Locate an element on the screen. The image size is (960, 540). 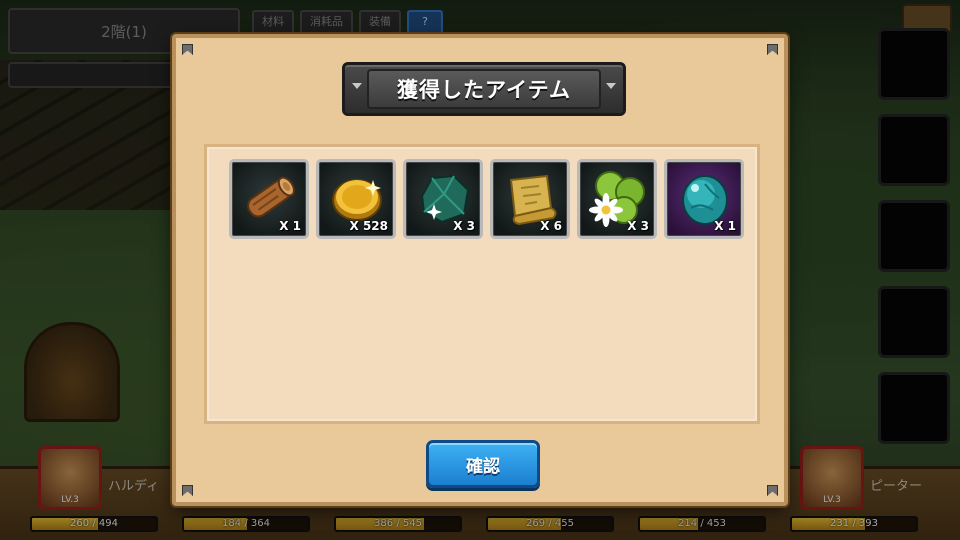
confirm-button: 確認 is located at coordinates (483, 464).